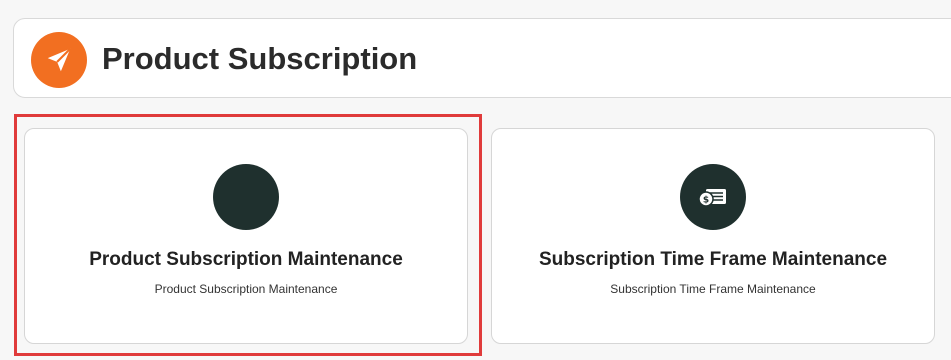  Describe the element at coordinates (246, 197) in the screenshot. I see `blank-circle-icon` at that location.